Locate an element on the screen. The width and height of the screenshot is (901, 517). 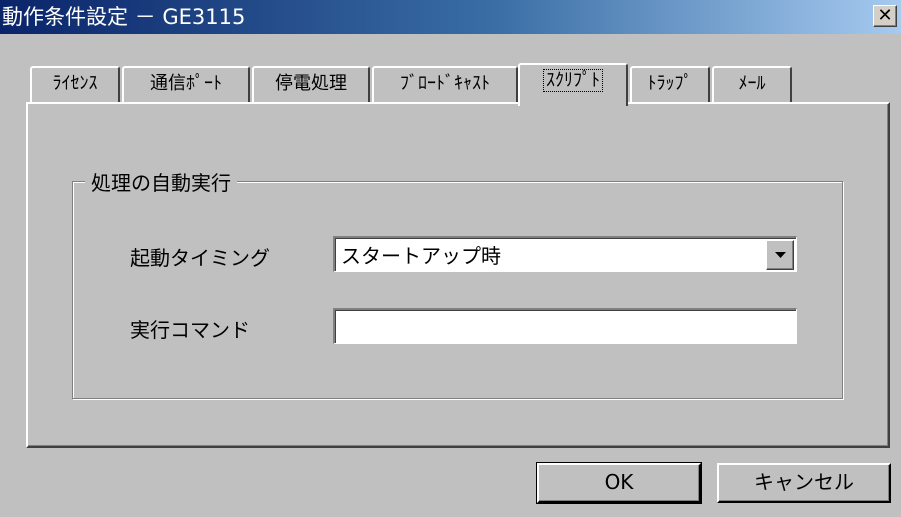
tab-power-failure: 停電処理 is located at coordinates (311, 84).